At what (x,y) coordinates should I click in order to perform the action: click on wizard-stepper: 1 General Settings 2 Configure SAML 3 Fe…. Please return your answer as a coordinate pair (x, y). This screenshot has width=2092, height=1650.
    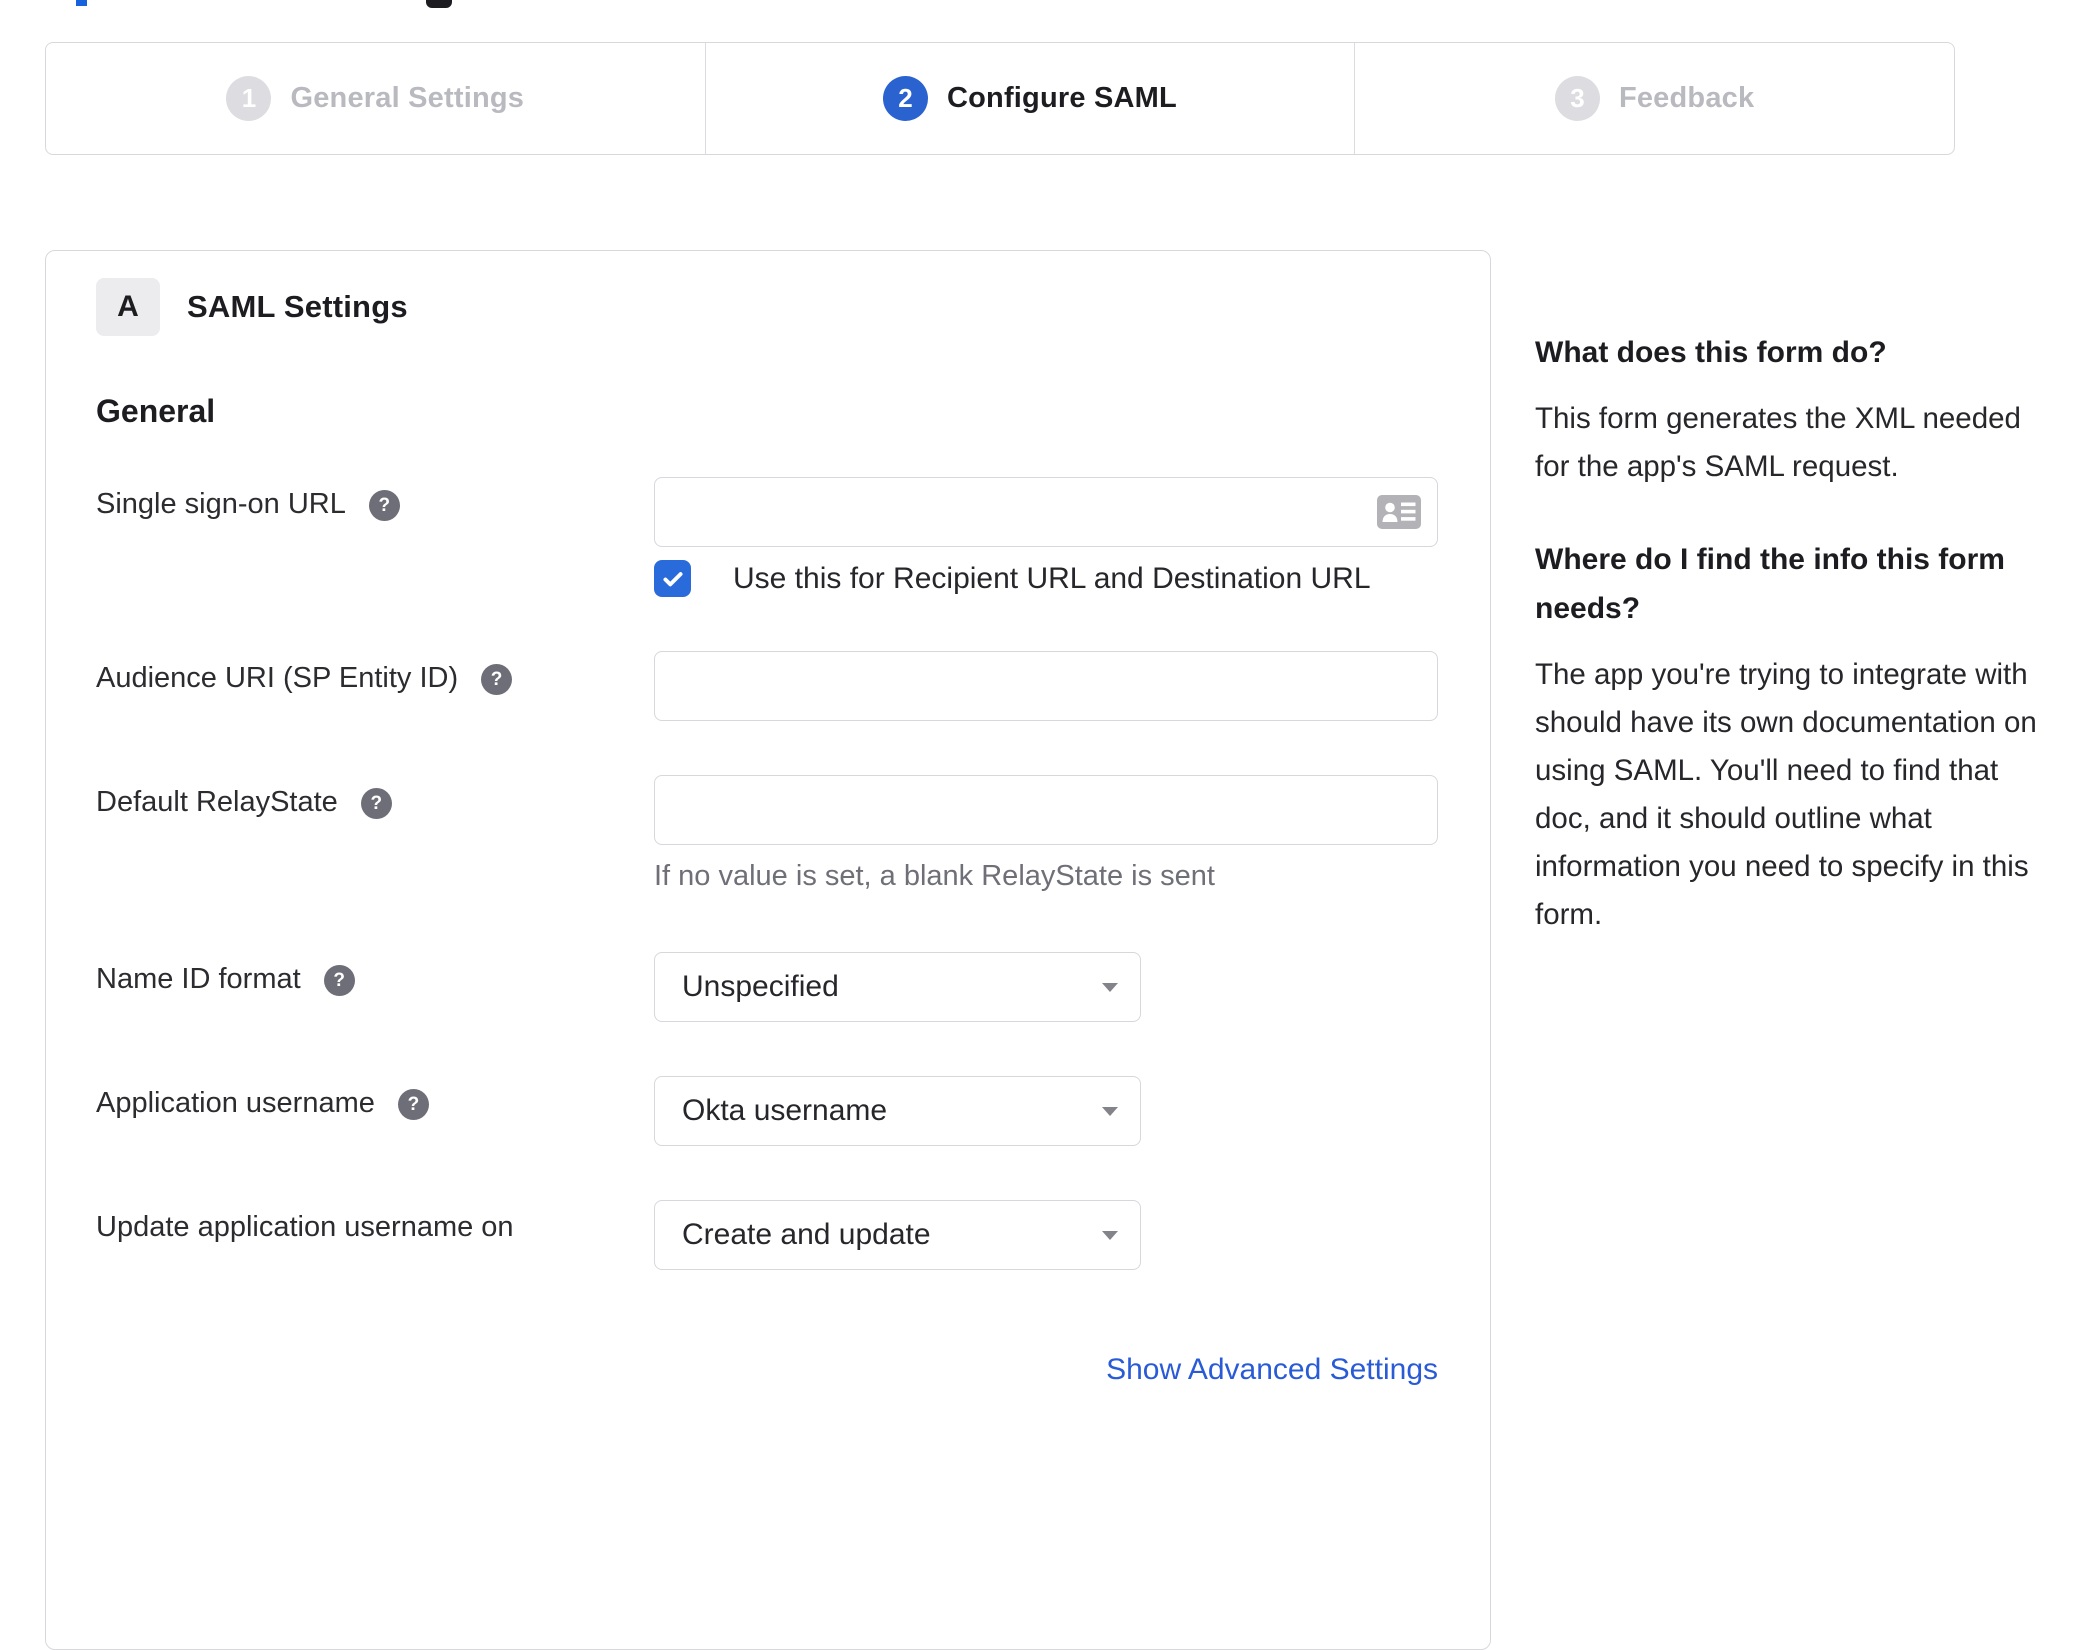
    Looking at the image, I should click on (1000, 98).